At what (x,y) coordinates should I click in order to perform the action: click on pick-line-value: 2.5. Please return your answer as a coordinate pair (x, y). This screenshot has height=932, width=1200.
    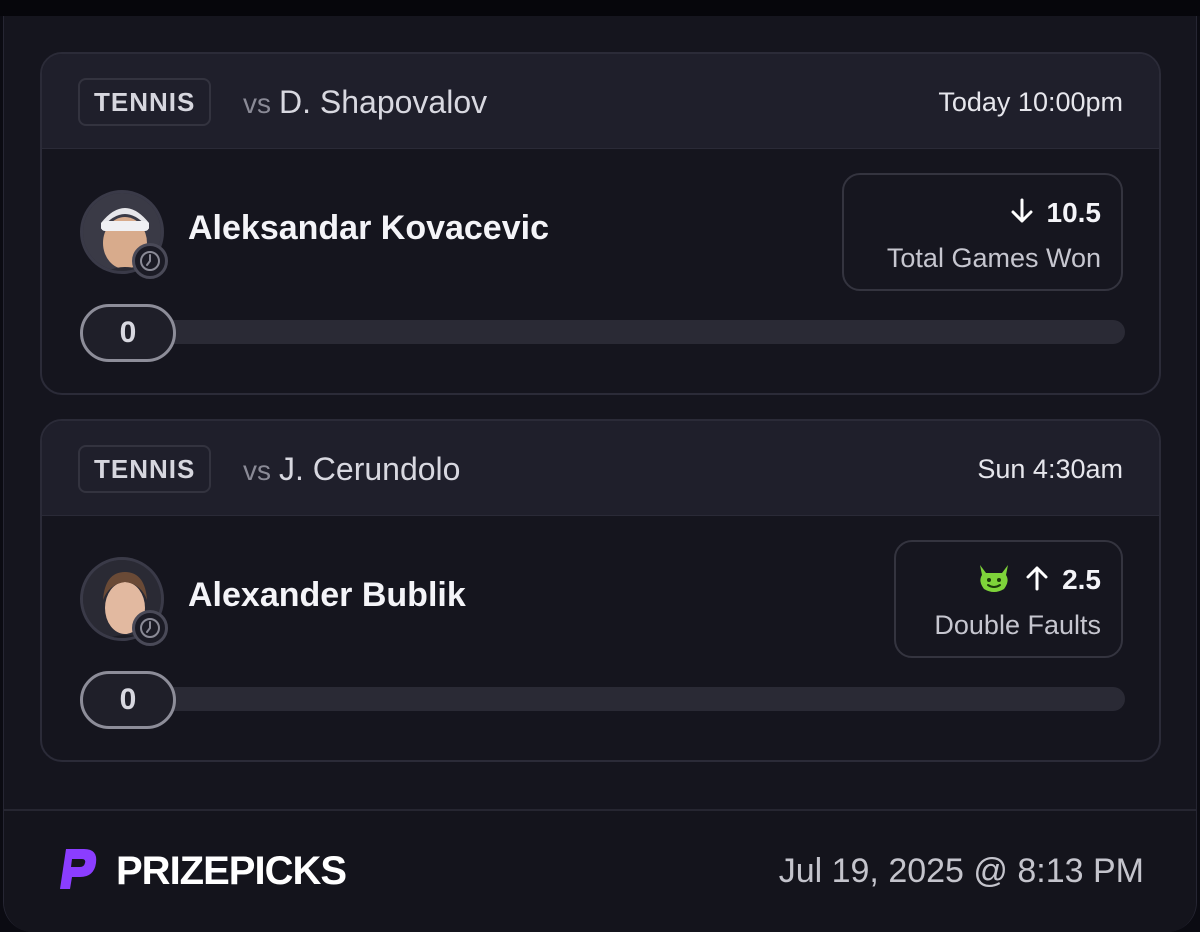
    Looking at the image, I should click on (1081, 579).